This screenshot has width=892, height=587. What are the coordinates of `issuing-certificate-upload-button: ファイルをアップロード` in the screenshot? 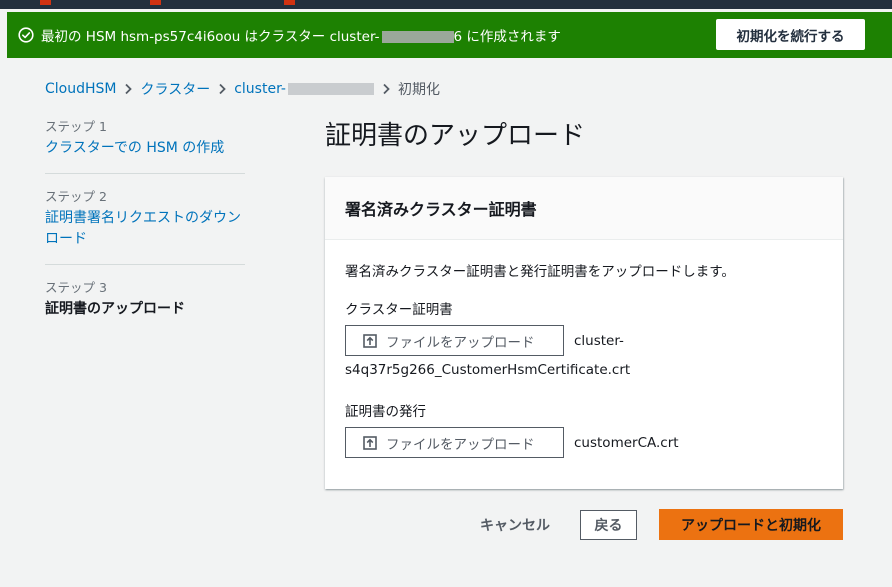 It's located at (454, 442).